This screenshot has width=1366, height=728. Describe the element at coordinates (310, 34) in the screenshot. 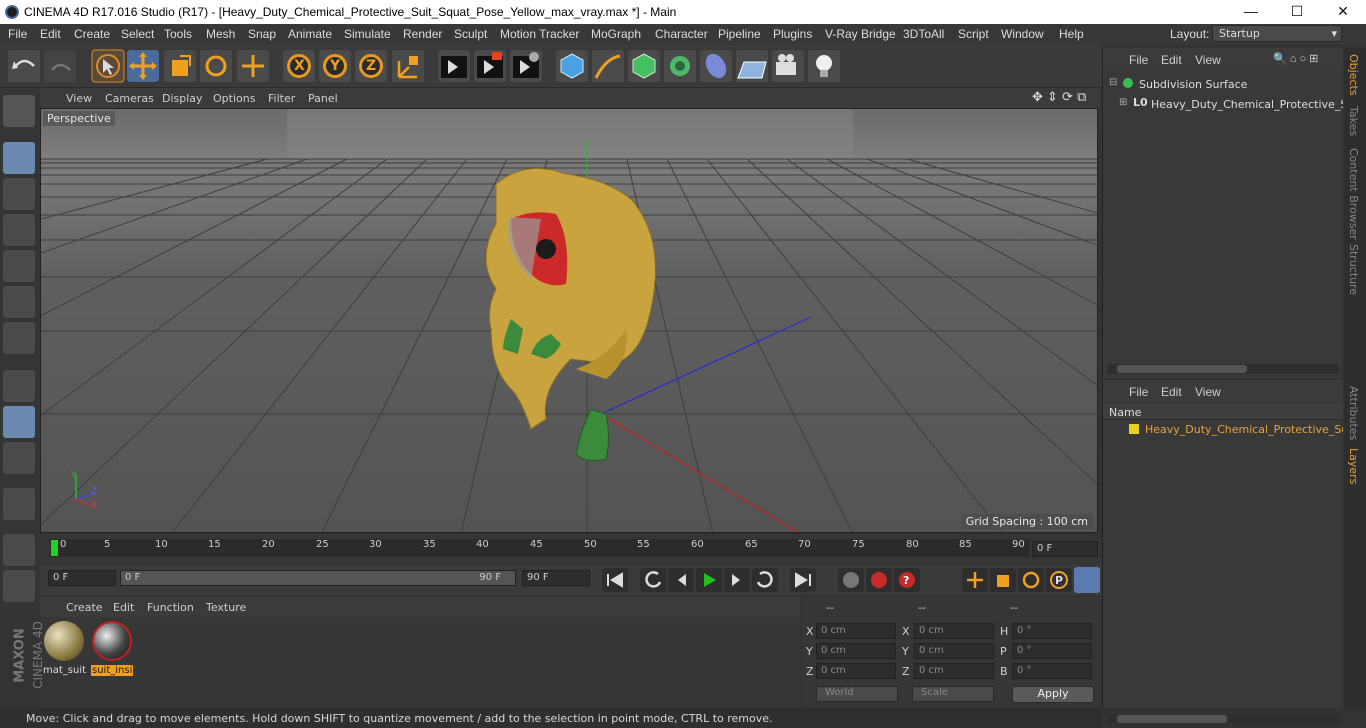

I see `menu-animate: Animate` at that location.